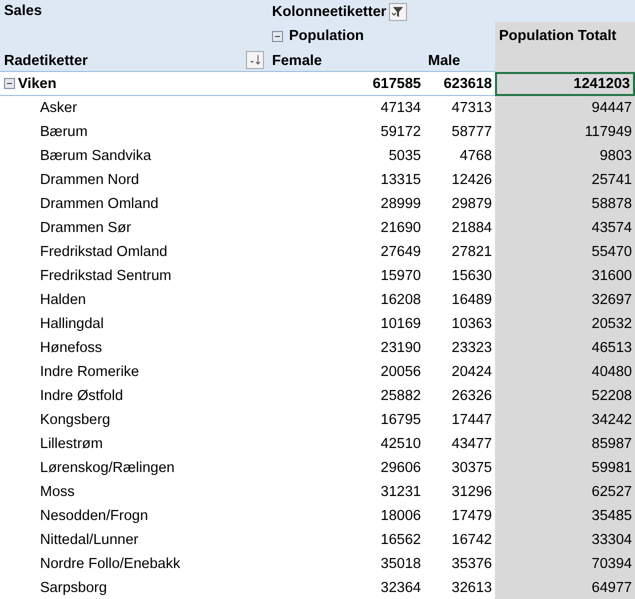  Describe the element at coordinates (400, 420) in the screenshot. I see `table-cell: 16795` at that location.